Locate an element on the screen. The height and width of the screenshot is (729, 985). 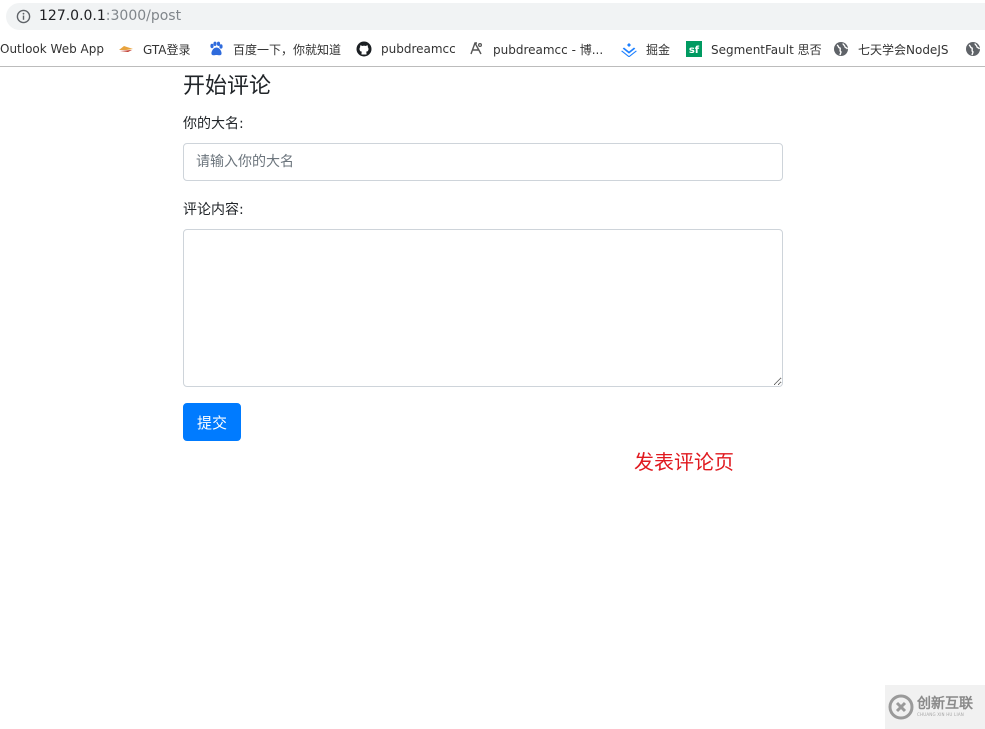
svg-text: sf is located at coordinates (694, 50).